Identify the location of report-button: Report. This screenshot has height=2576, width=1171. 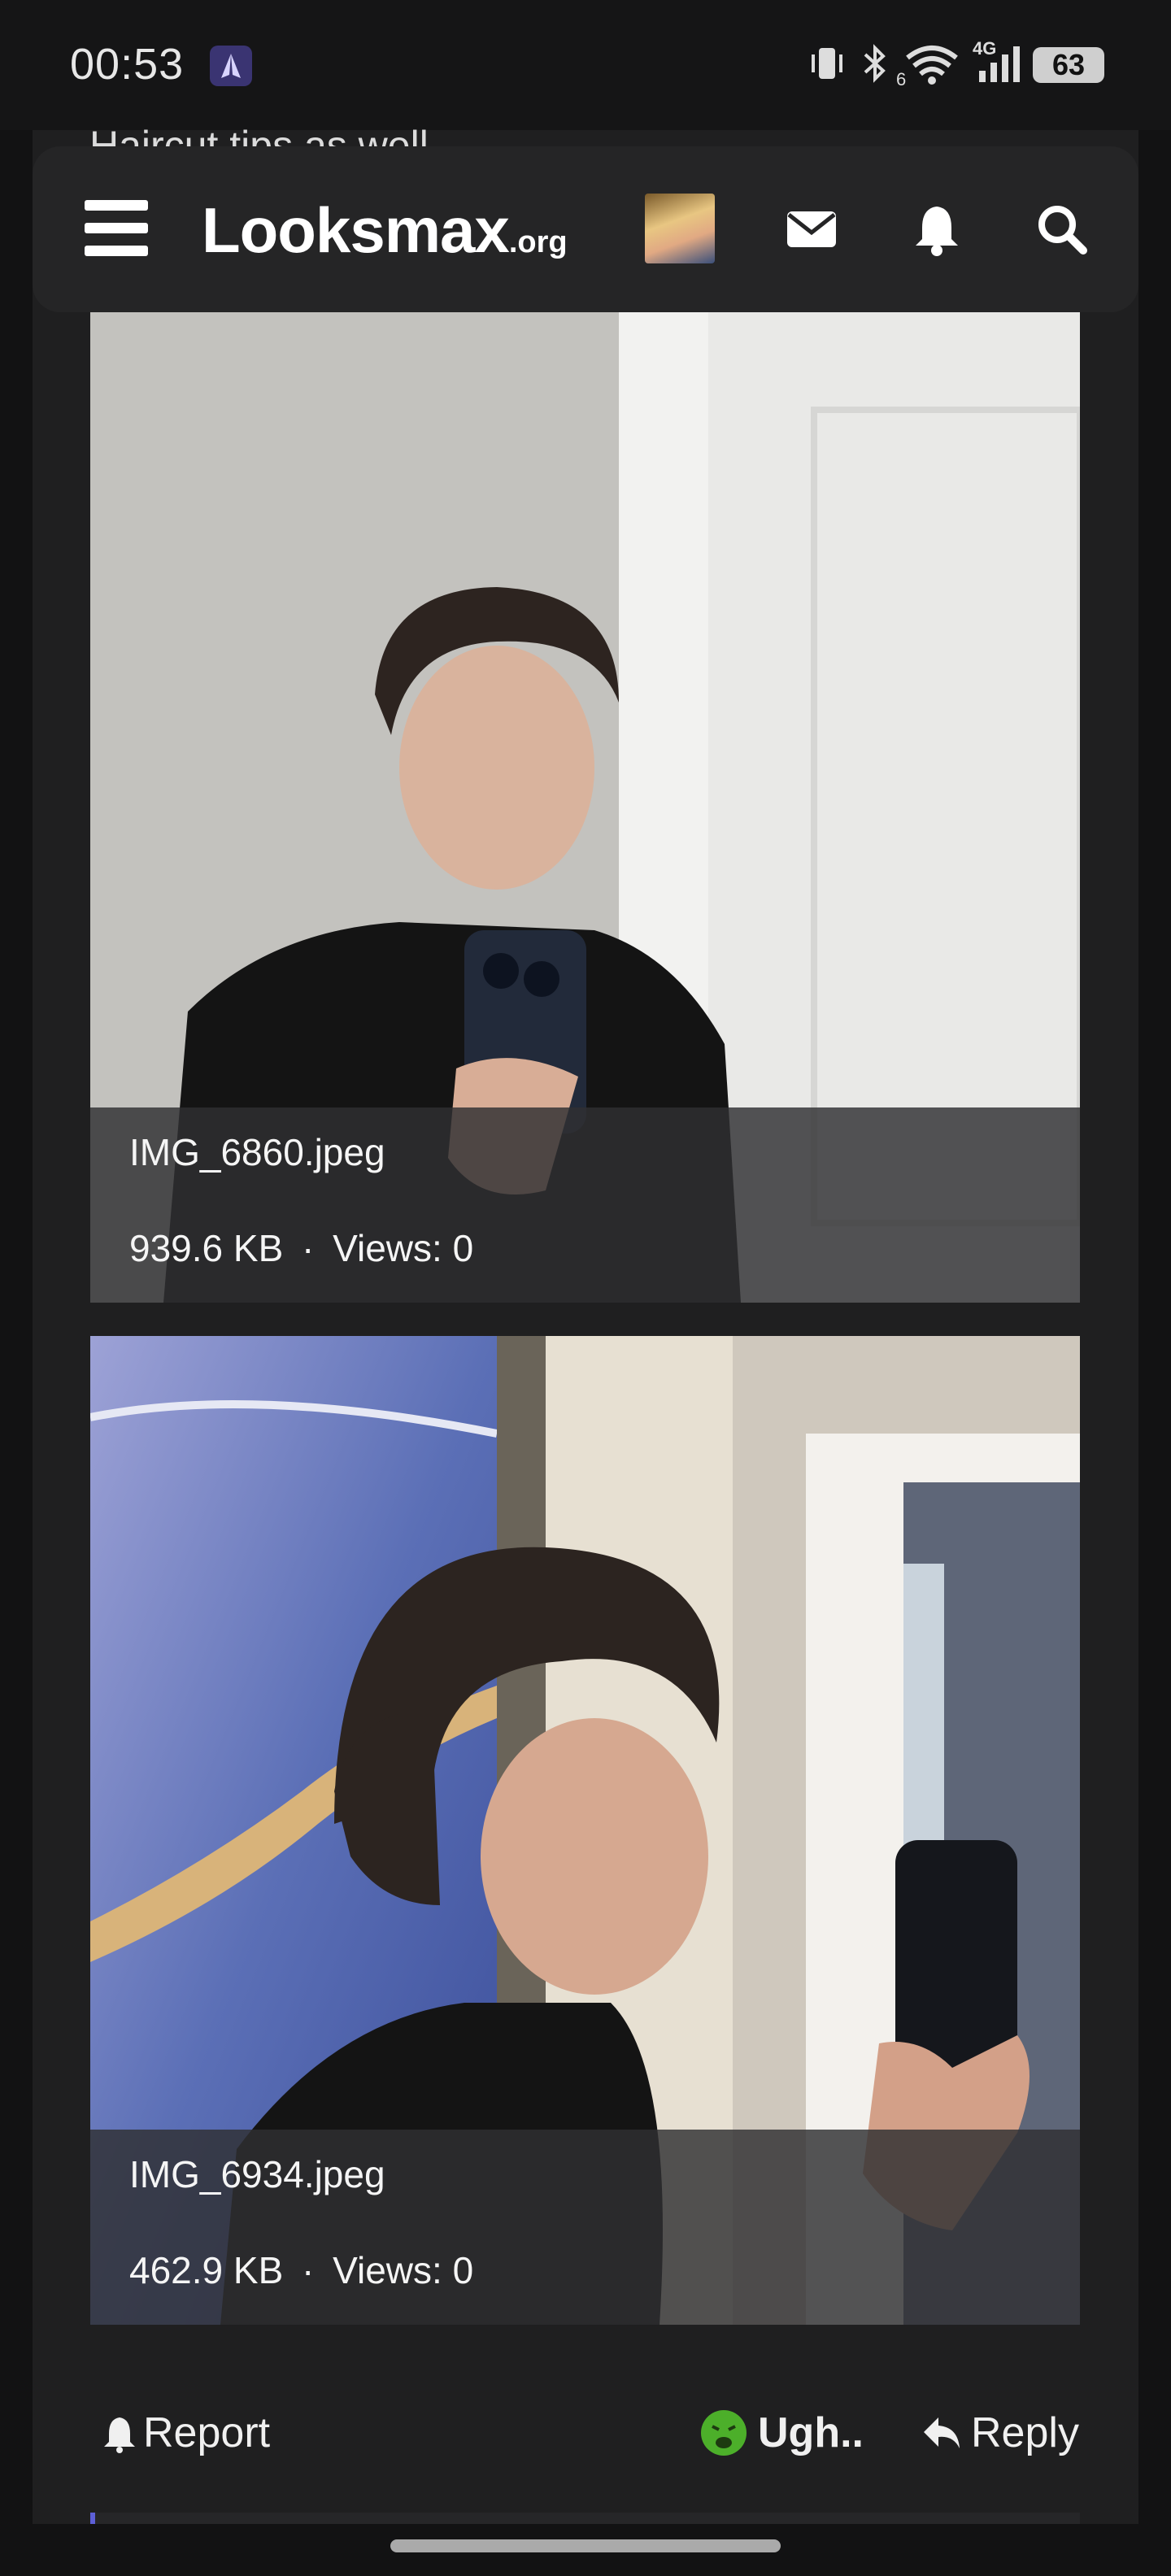
(186, 2432).